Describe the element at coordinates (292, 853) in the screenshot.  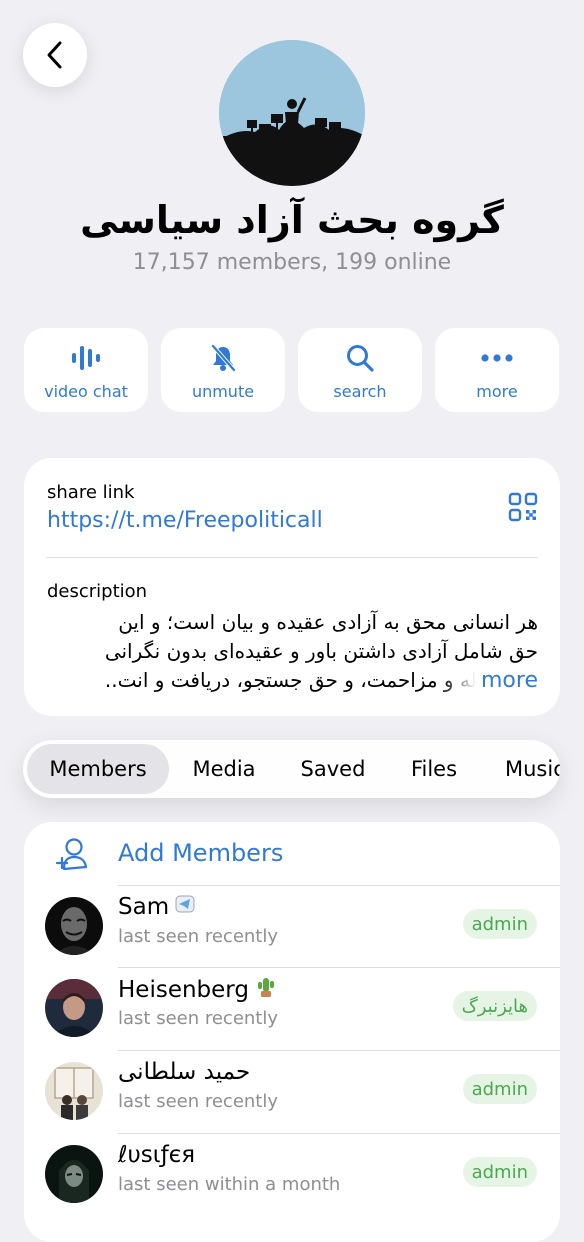
I see `add-members-button: Add Members` at that location.